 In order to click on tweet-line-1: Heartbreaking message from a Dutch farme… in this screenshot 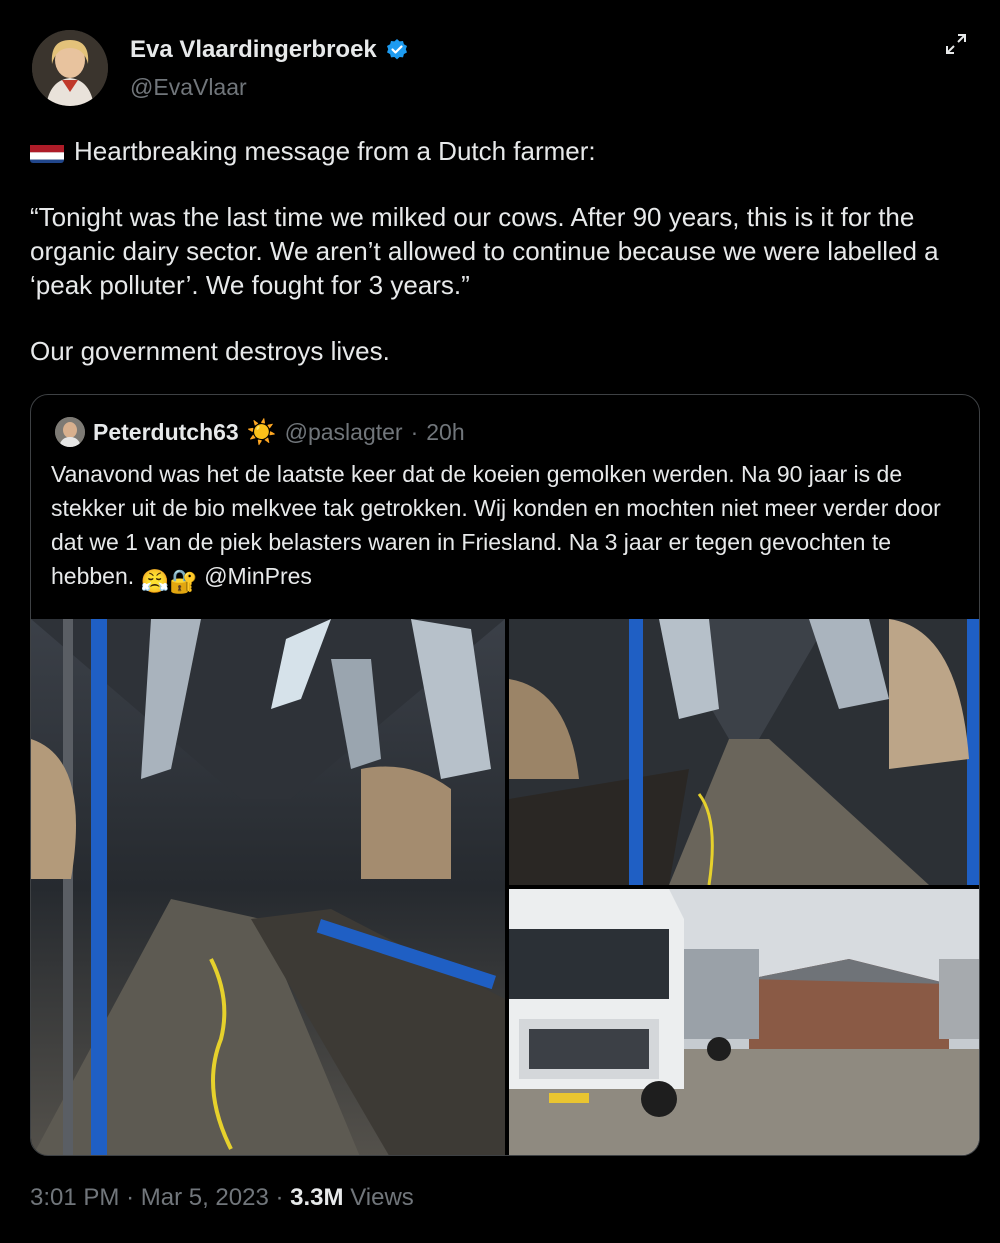, I will do `click(335, 151)`.